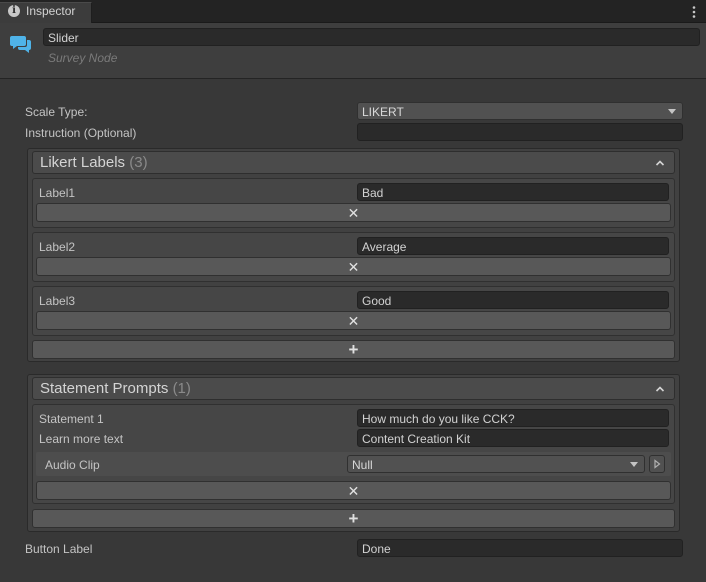 This screenshot has width=706, height=582. I want to click on likert-item-field: Good, so click(513, 300).